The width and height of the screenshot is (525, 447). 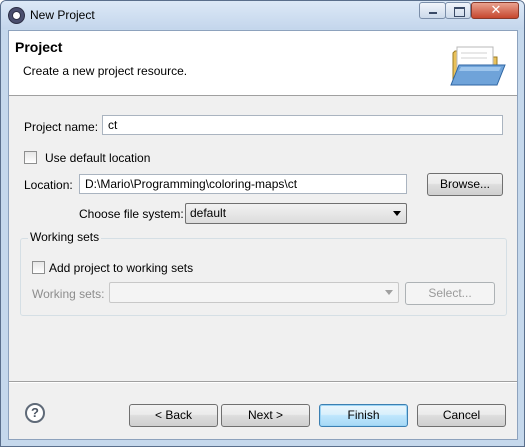 What do you see at coordinates (208, 213) in the screenshot?
I see `file-system-value: default` at bounding box center [208, 213].